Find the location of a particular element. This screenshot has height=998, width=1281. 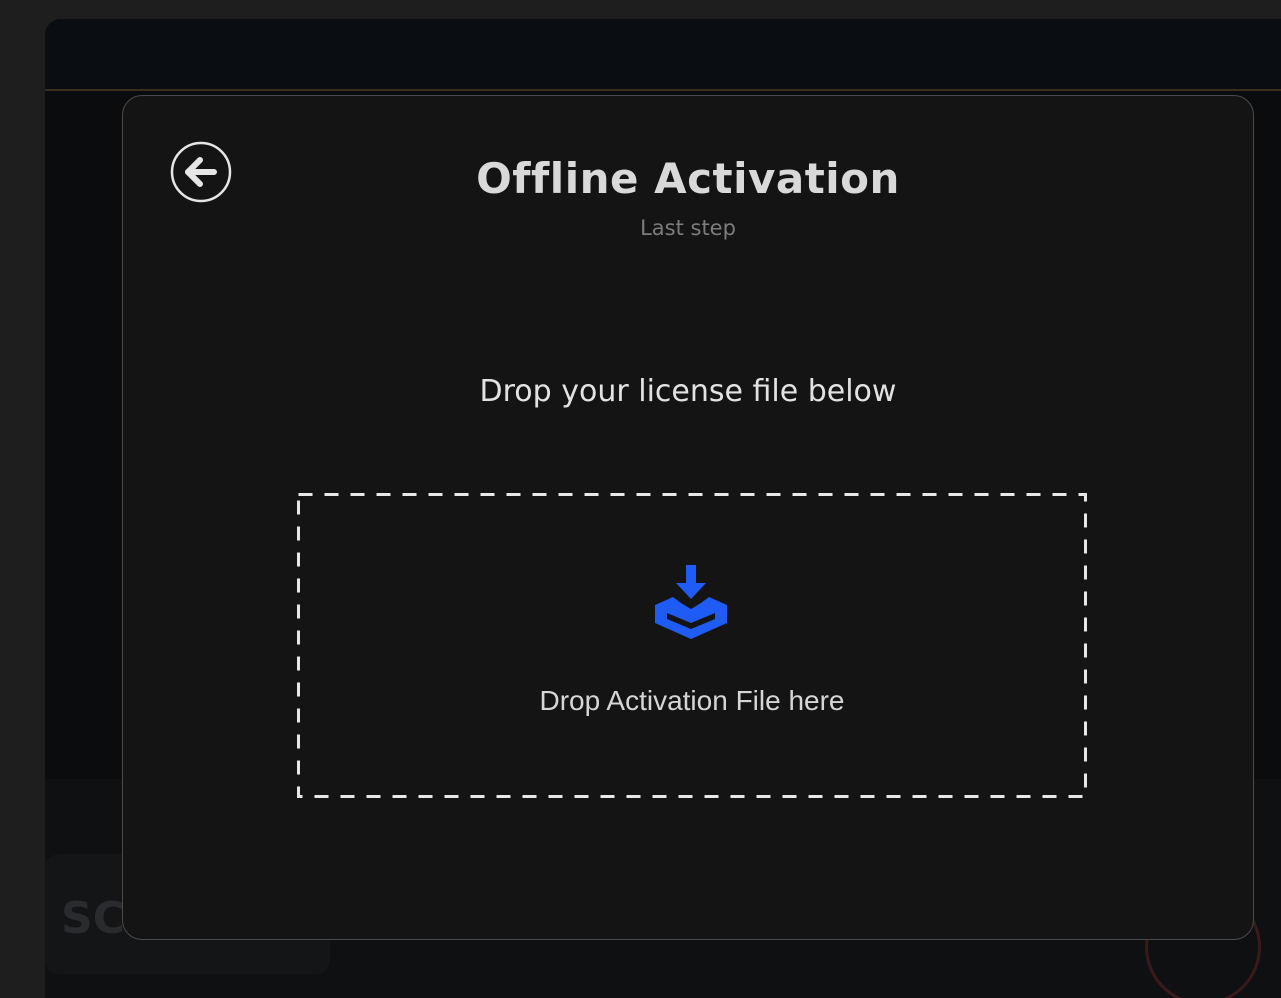

instruction-text: Drop your license file below is located at coordinates (688, 391).